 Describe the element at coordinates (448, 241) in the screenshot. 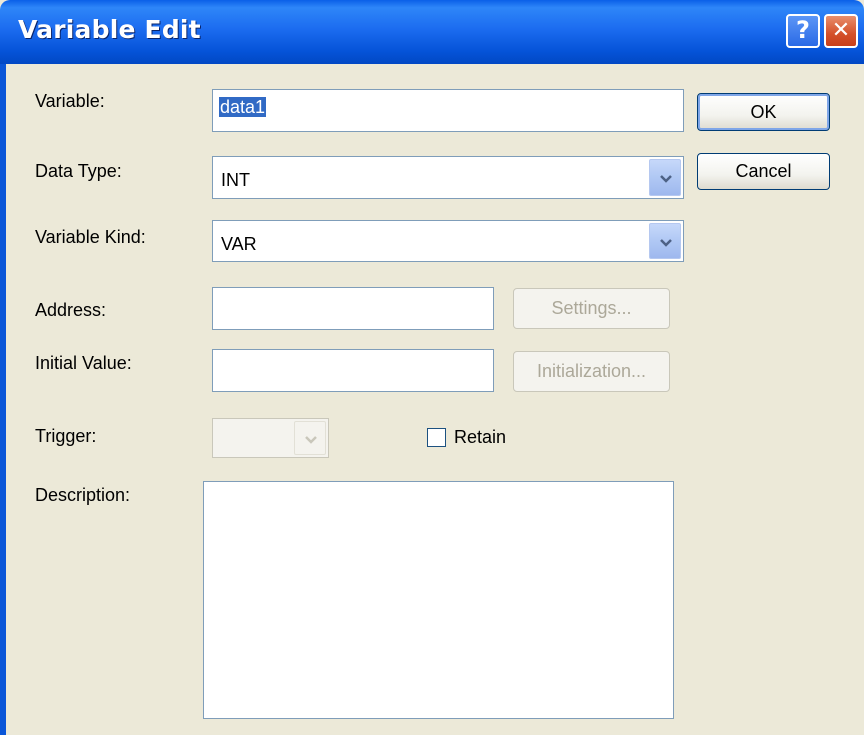

I see `variable-kind-select: VAR` at that location.